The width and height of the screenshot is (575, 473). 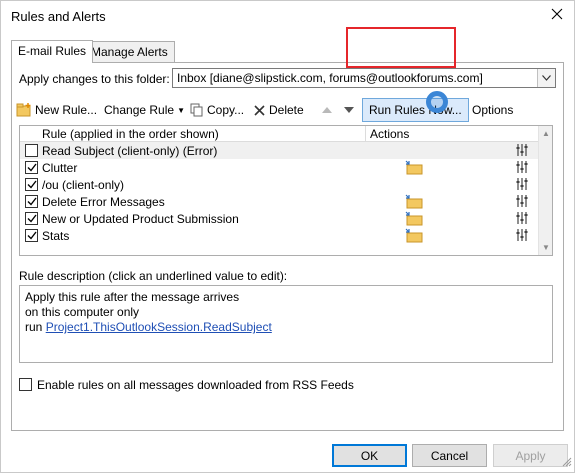 What do you see at coordinates (546, 133) in the screenshot?
I see `scroll-up-icon: ▲` at bounding box center [546, 133].